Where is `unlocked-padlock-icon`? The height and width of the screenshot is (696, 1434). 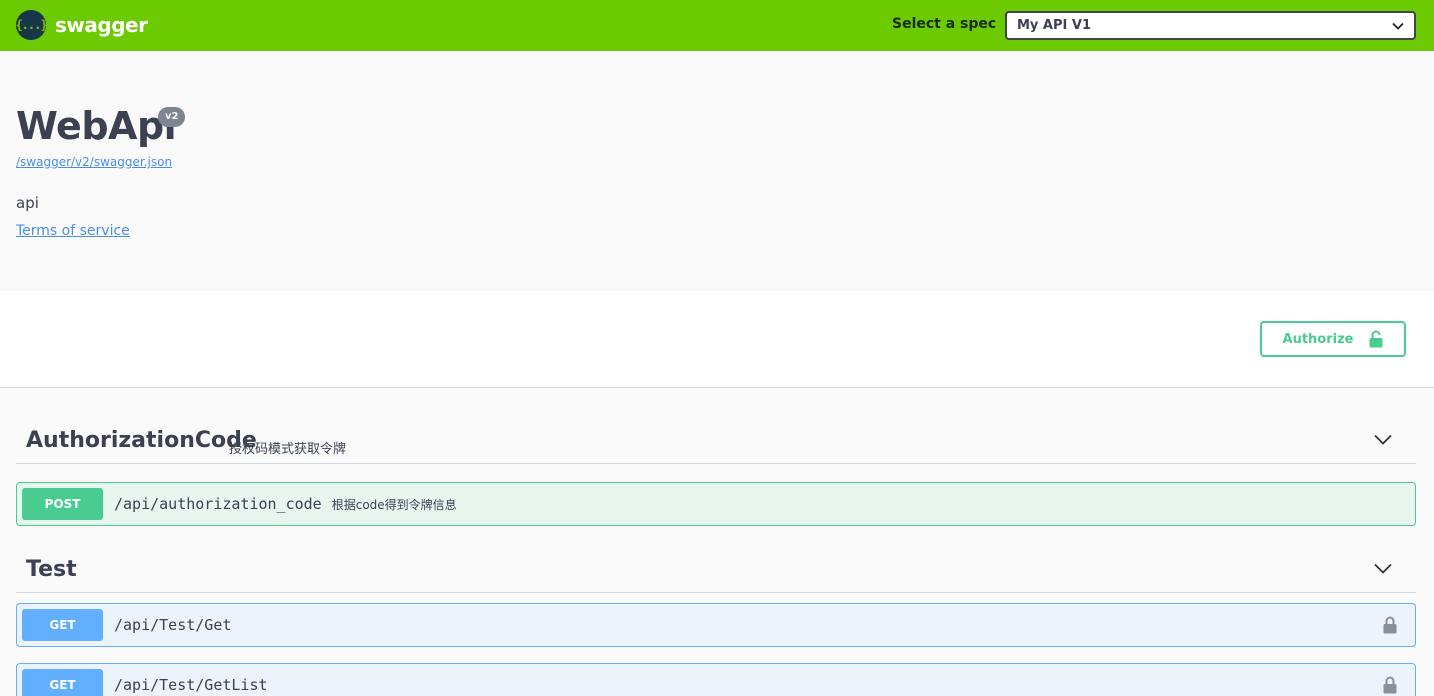
unlocked-padlock-icon is located at coordinates (1376, 339).